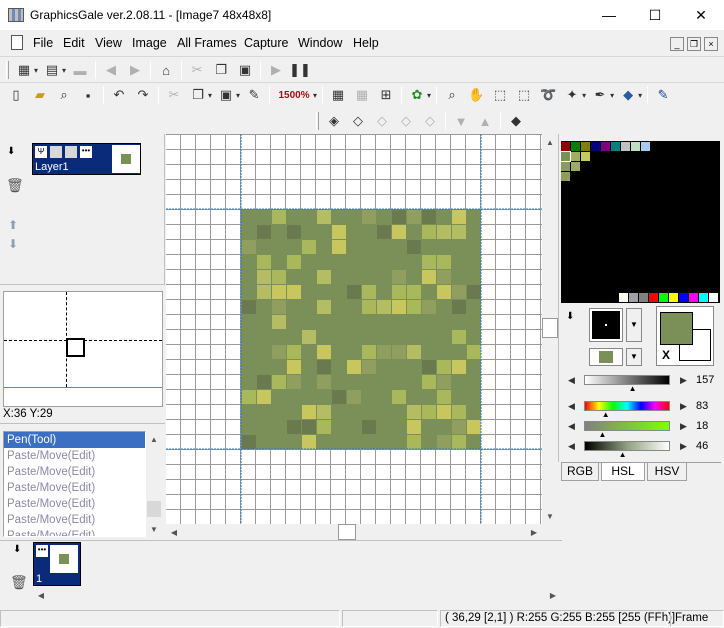 Image resolution: width=724 pixels, height=628 pixels. I want to click on insert-frame-icon: ▤, so click(52, 70).